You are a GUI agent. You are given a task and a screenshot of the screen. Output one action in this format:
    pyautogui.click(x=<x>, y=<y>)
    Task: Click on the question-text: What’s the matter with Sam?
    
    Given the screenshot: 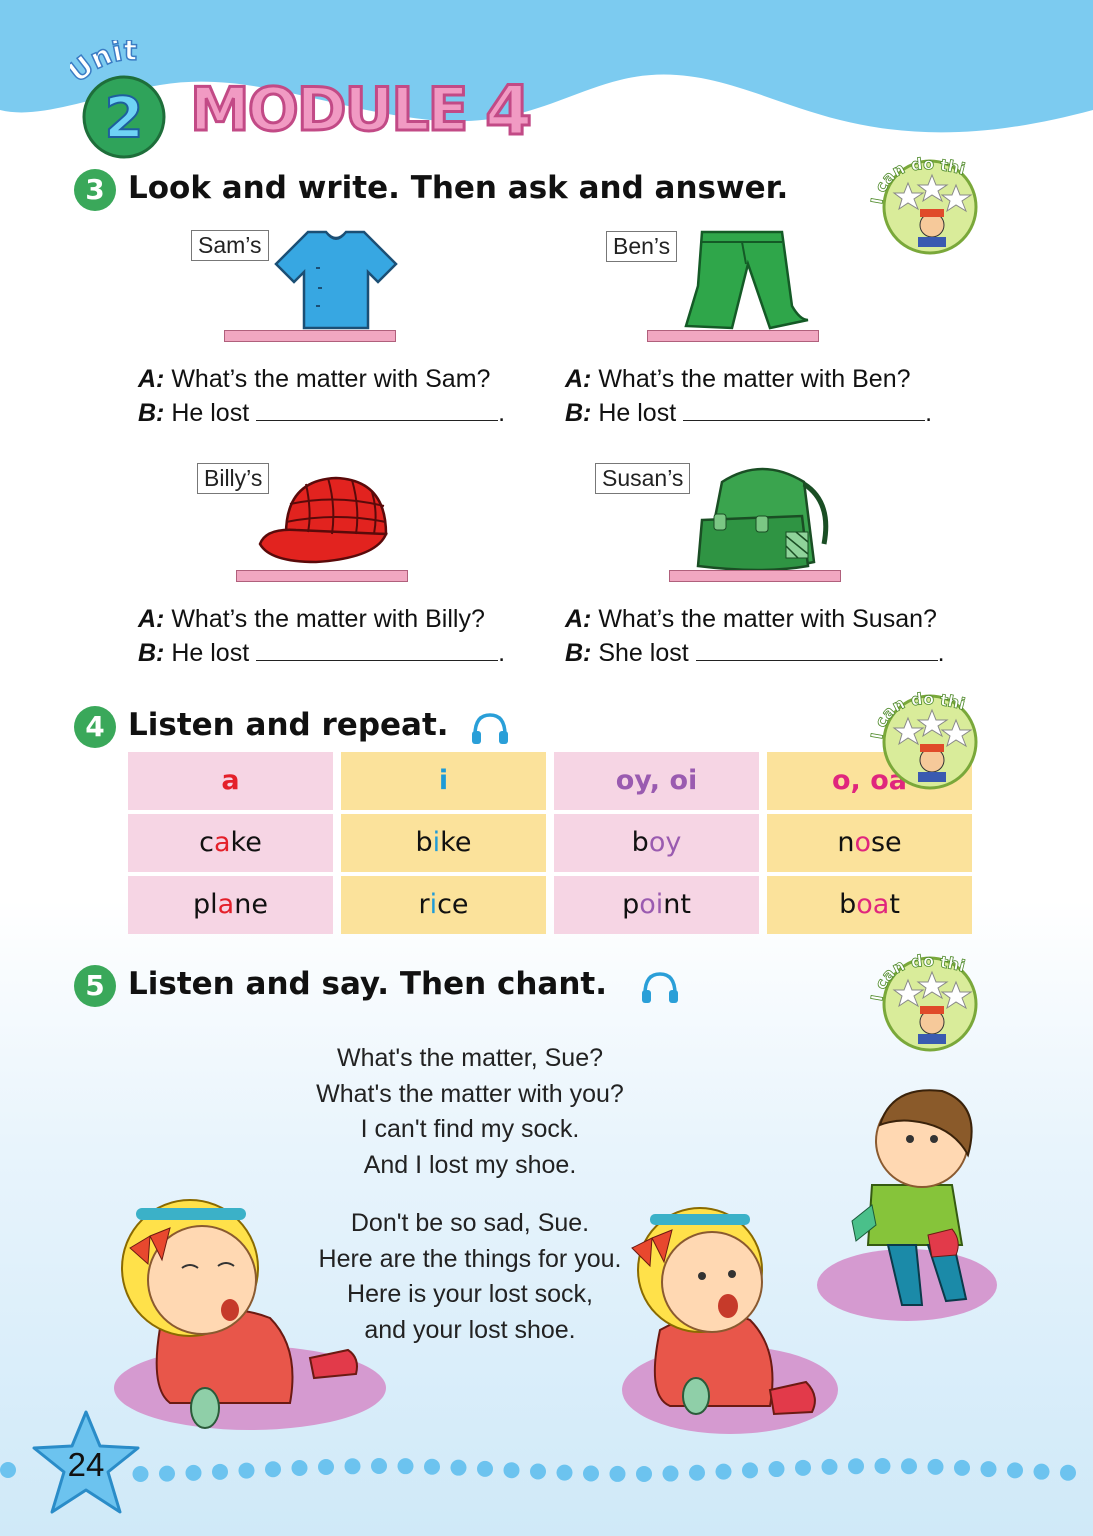 What is the action you would take?
    pyautogui.click(x=327, y=379)
    